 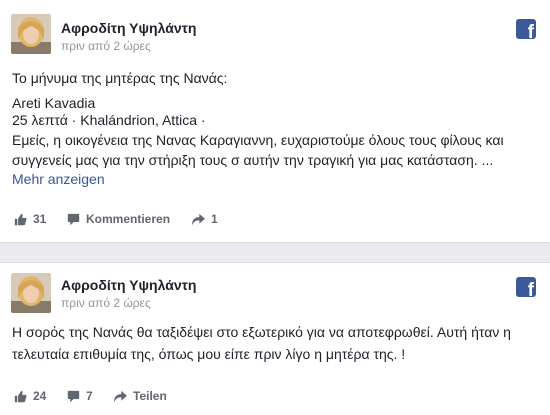 I want to click on post-text-line: 25 λεπτά · Khalándrion, Attica ·, so click(x=109, y=120).